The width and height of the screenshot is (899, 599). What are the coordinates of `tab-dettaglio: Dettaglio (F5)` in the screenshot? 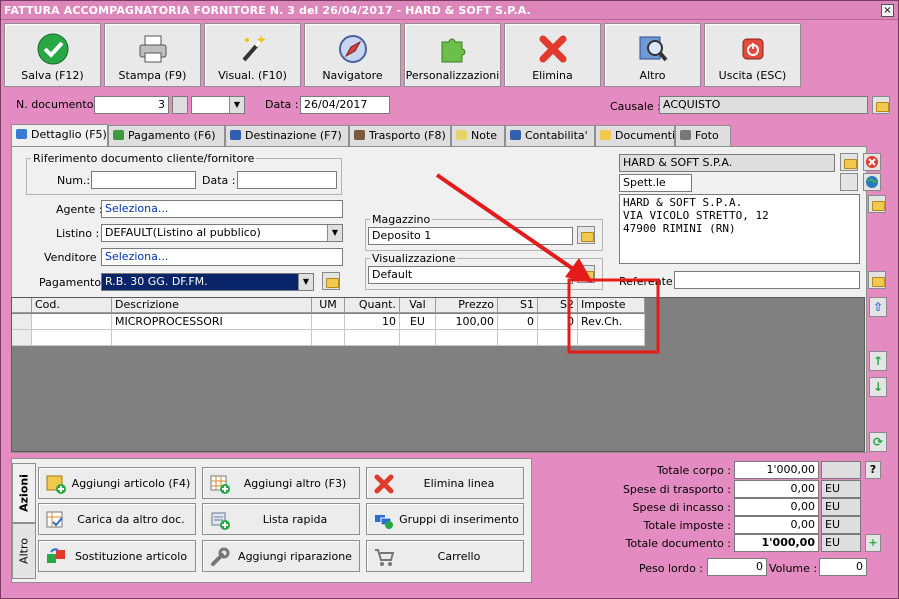 It's located at (59, 135).